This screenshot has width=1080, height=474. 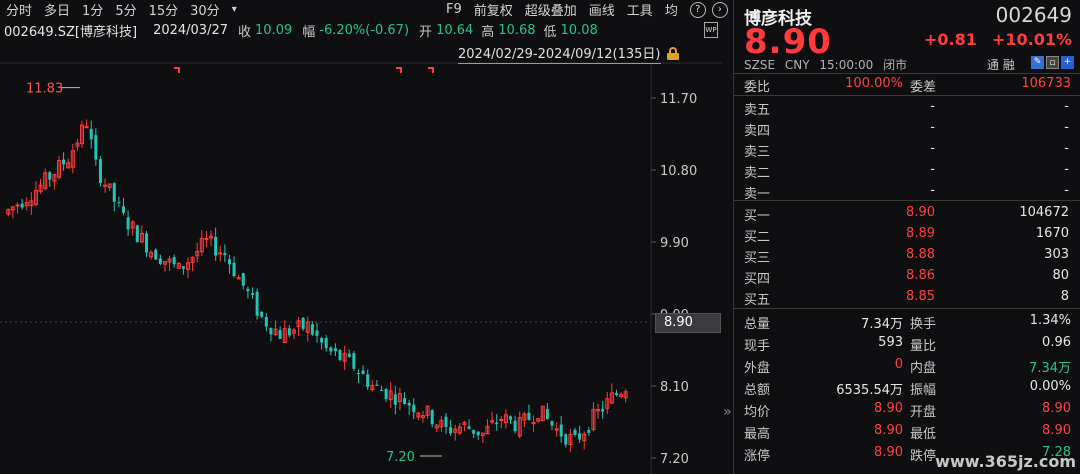 I want to click on currency-label: CNY, so click(x=797, y=65).